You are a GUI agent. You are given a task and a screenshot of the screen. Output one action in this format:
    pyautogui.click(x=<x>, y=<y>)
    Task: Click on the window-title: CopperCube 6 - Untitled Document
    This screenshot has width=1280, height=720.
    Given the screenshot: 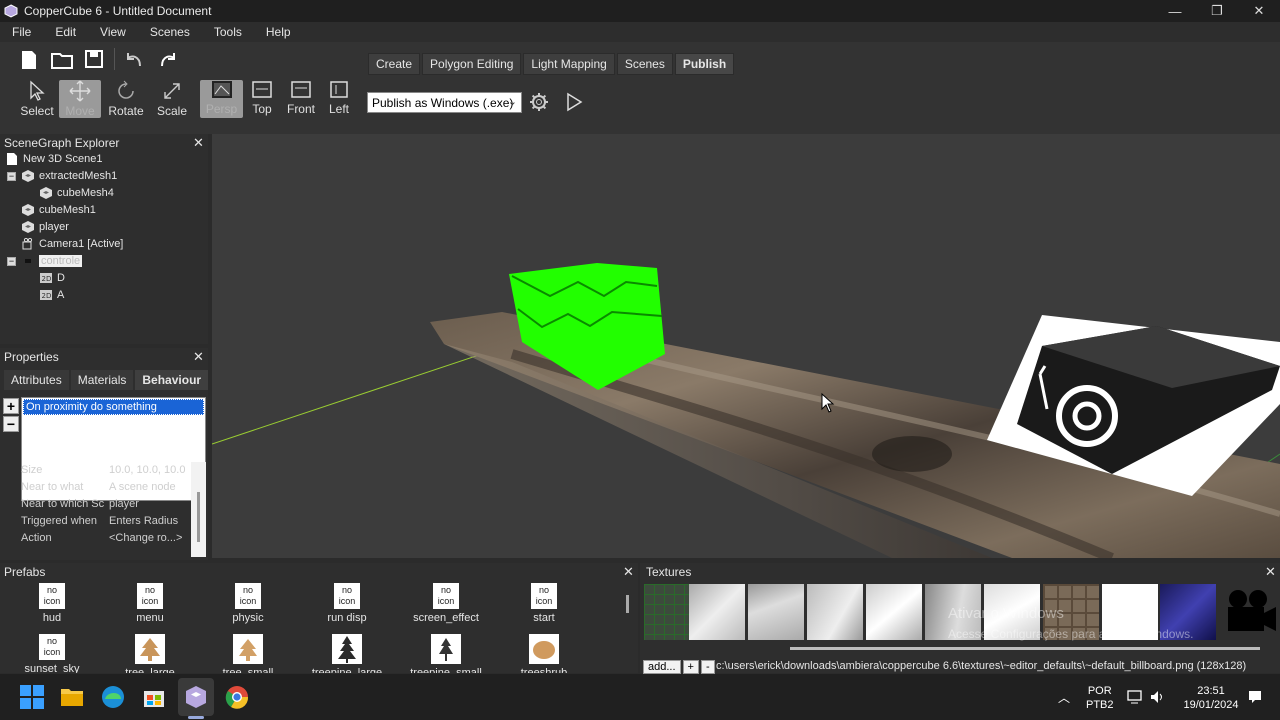 What is the action you would take?
    pyautogui.click(x=118, y=11)
    